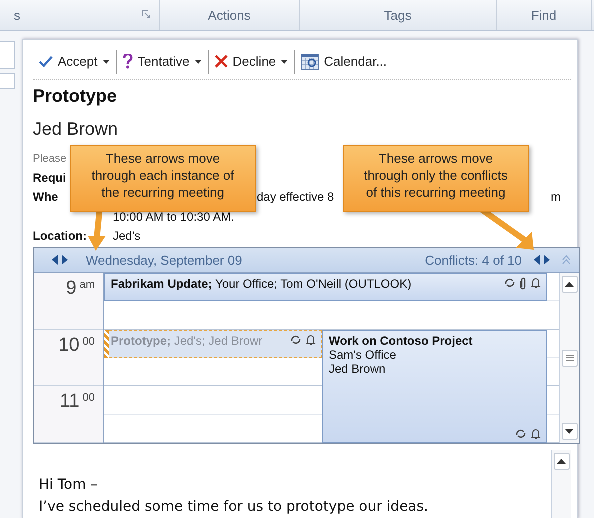 The image size is (594, 518). I want to click on info-text: Please, so click(50, 160).